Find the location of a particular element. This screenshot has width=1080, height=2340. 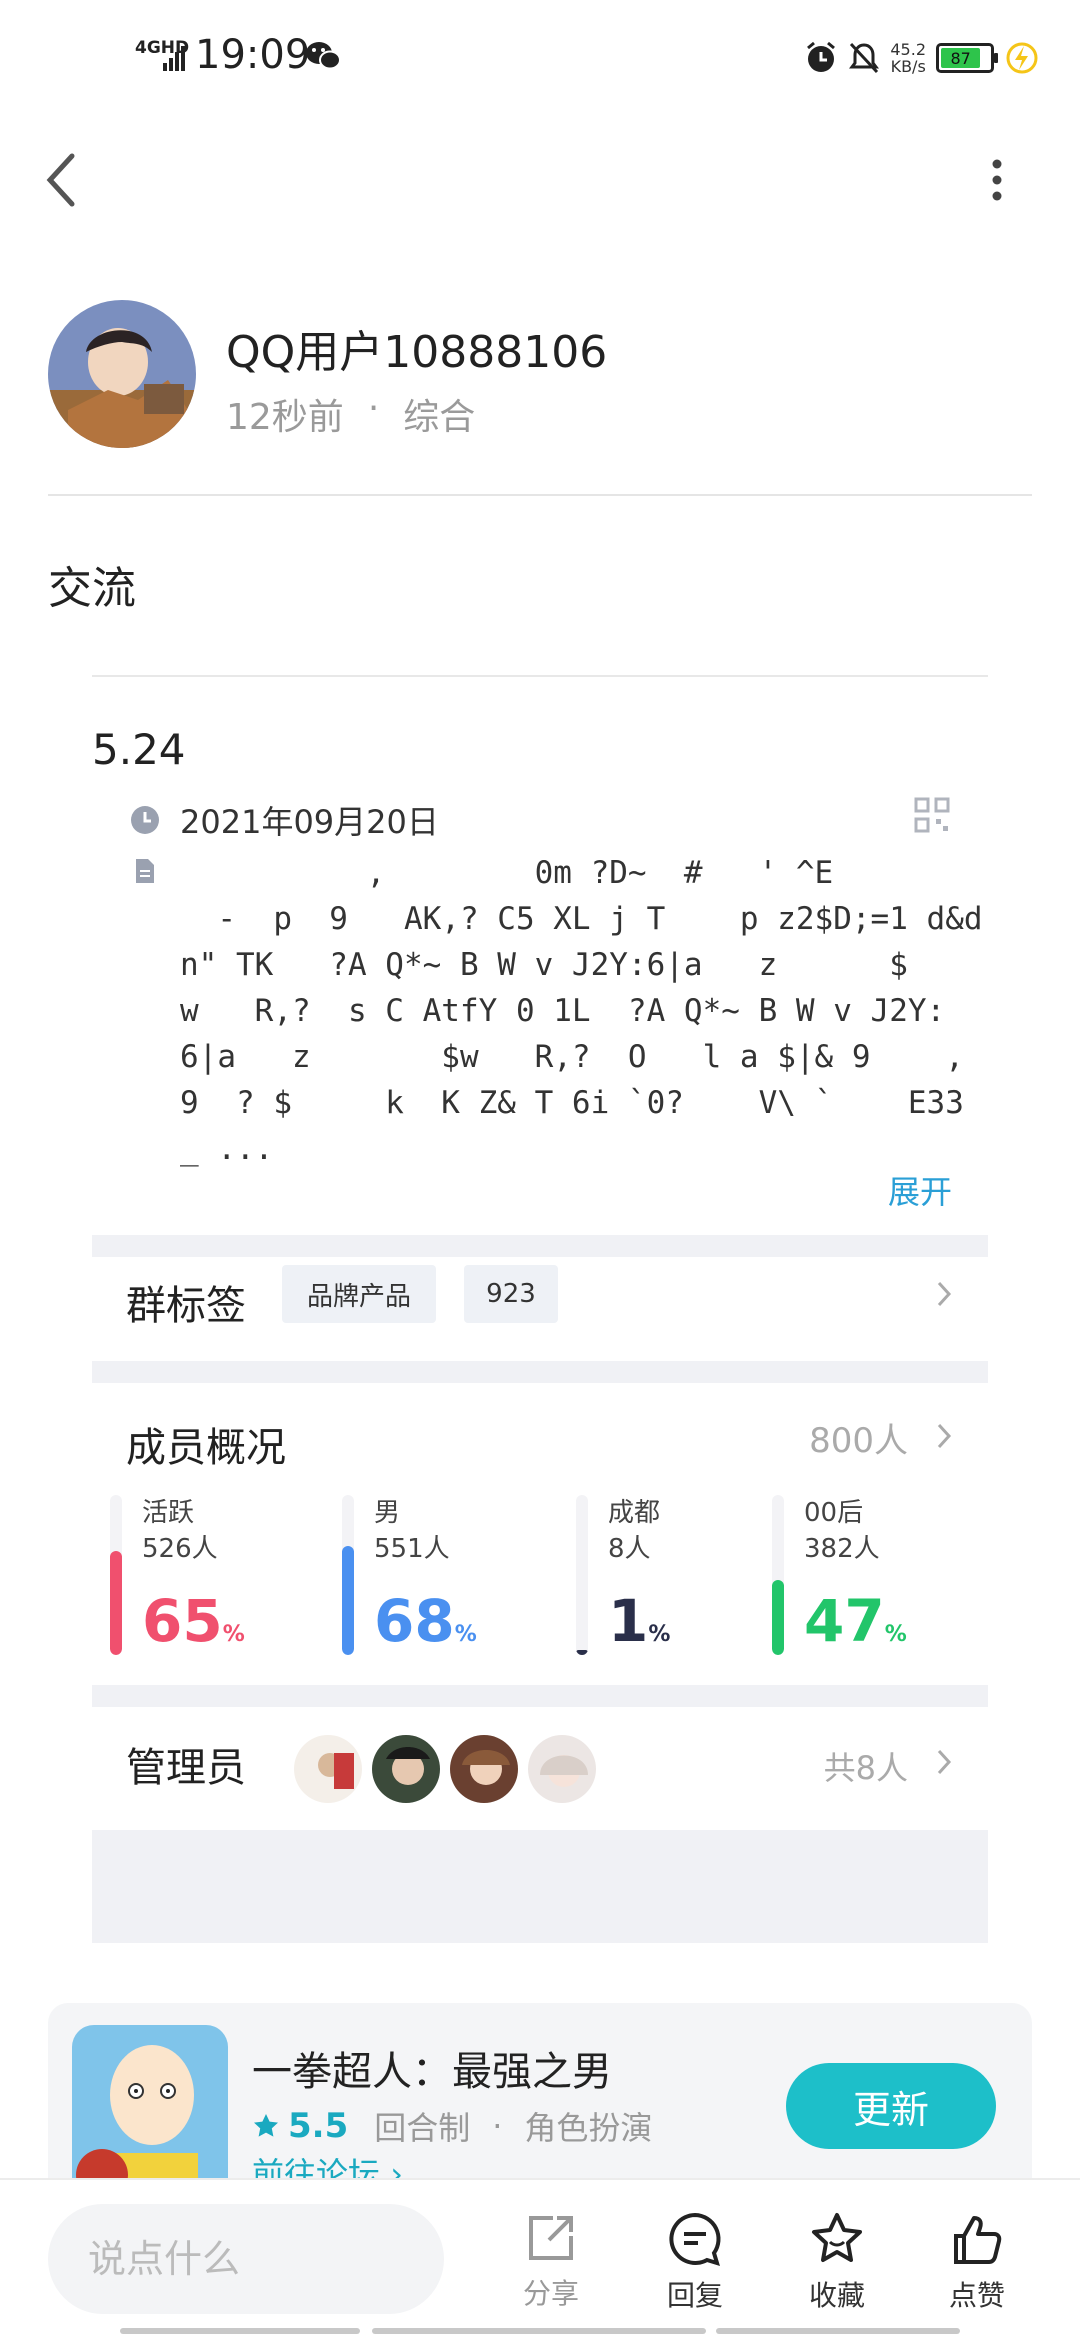

group-name: 5.24 is located at coordinates (139, 749).